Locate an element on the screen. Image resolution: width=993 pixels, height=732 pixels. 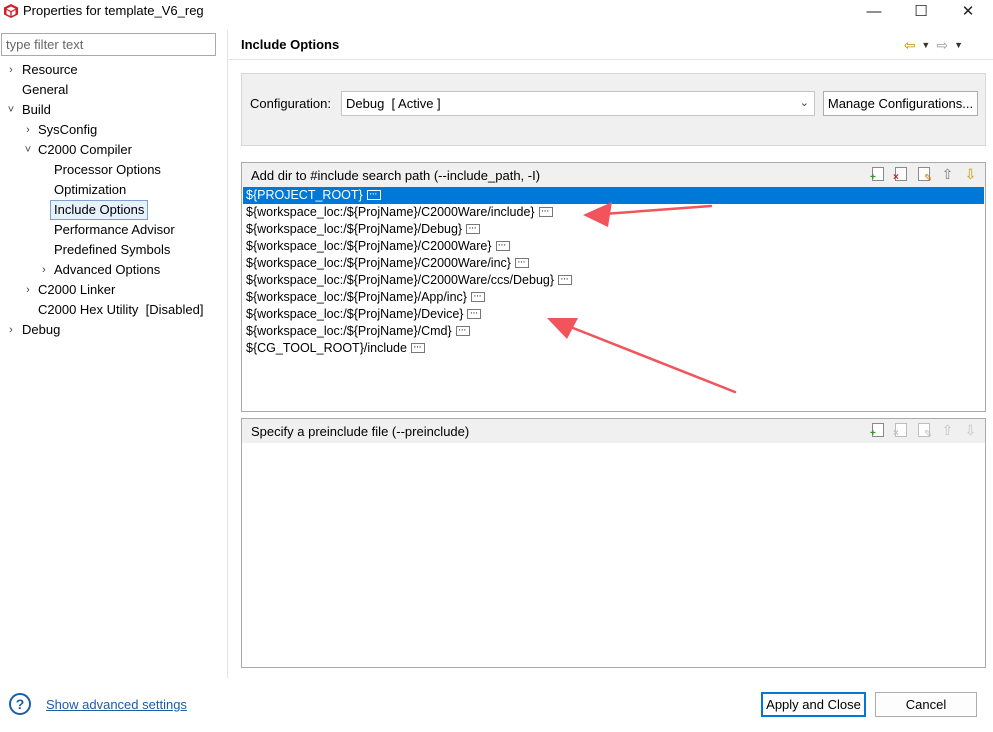
page-title: Include Options is located at coordinates (290, 44).